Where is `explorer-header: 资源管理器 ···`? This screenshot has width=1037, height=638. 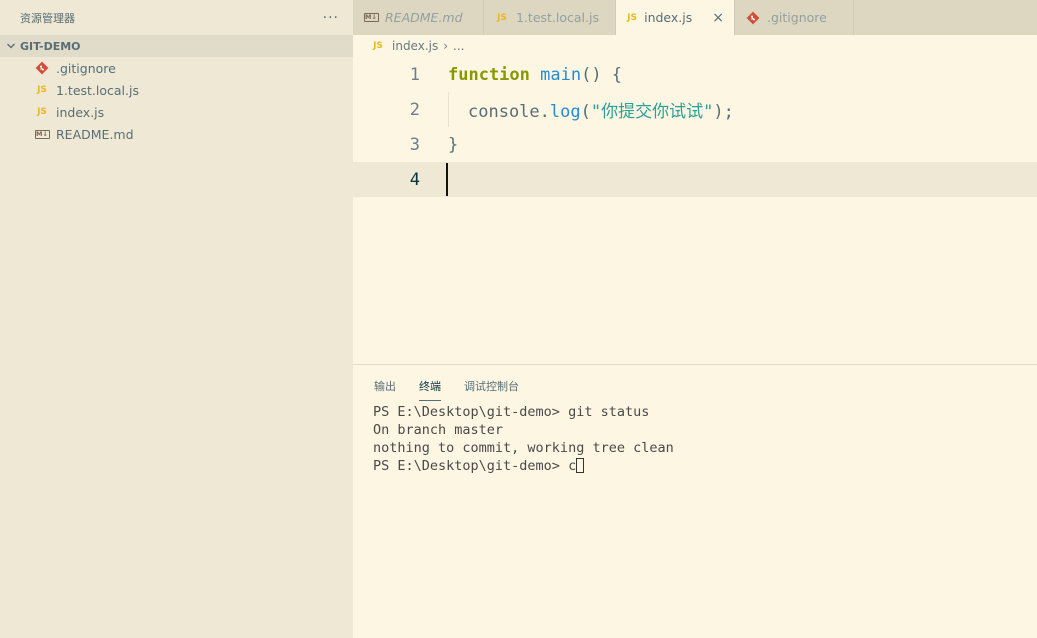
explorer-header: 资源管理器 ··· is located at coordinates (176, 17).